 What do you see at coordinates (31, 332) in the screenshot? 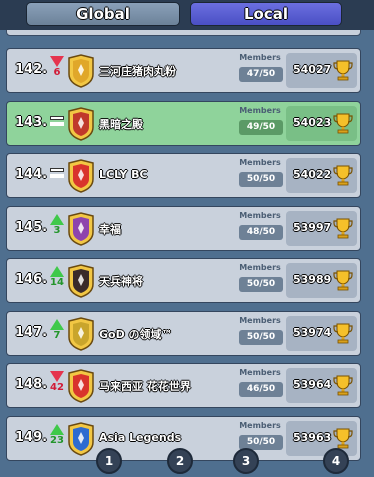
I see `rank-number: 147.` at bounding box center [31, 332].